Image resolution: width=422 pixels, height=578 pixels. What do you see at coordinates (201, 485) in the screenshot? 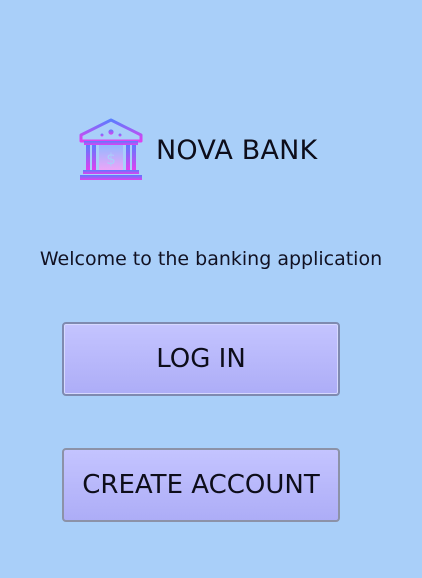
I see `create-account-button: CREATE ACCOUNT` at bounding box center [201, 485].